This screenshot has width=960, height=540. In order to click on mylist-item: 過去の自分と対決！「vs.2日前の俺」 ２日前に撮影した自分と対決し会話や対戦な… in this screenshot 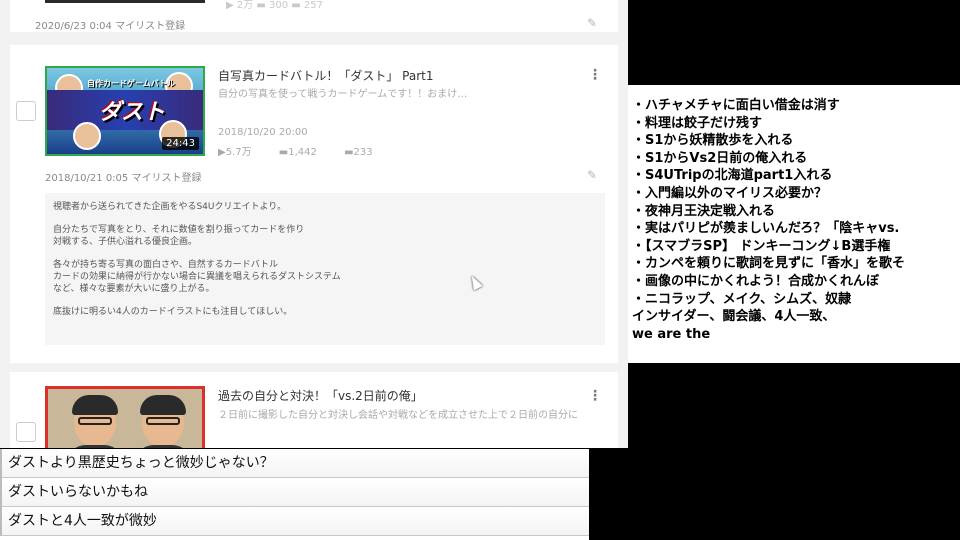, I will do `click(314, 410)`.